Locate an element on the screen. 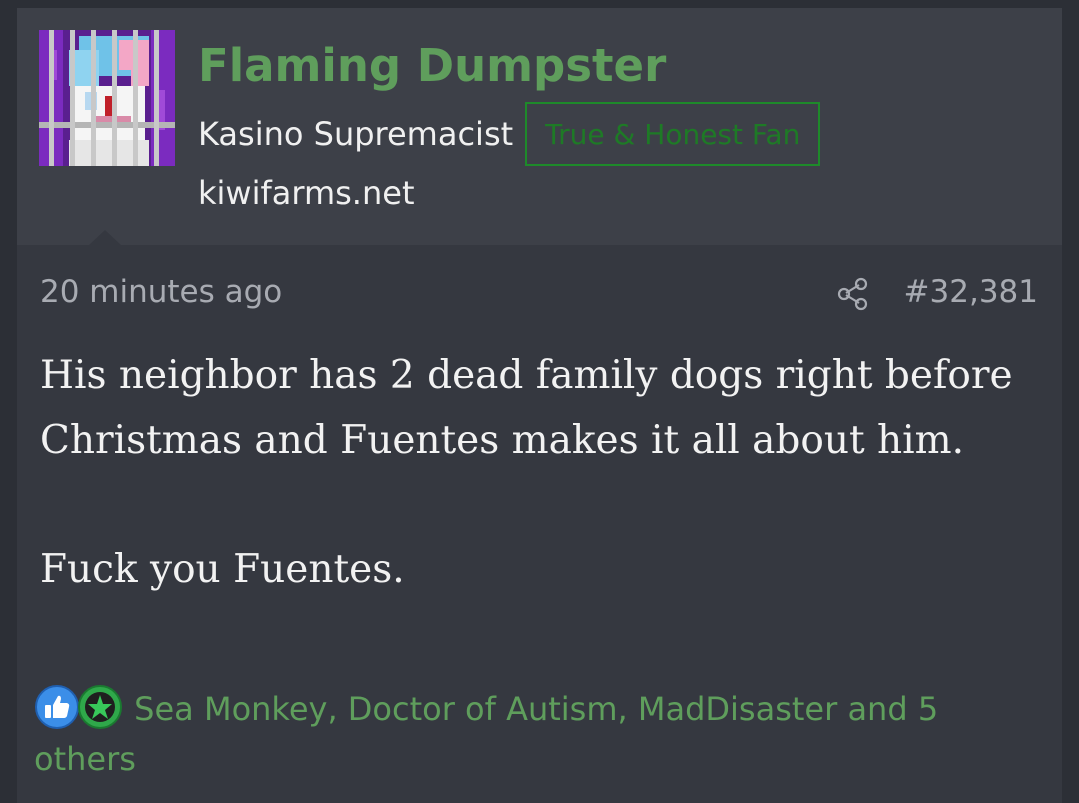 The width and height of the screenshot is (1079, 803). thumbs-up-icon is located at coordinates (57, 707).